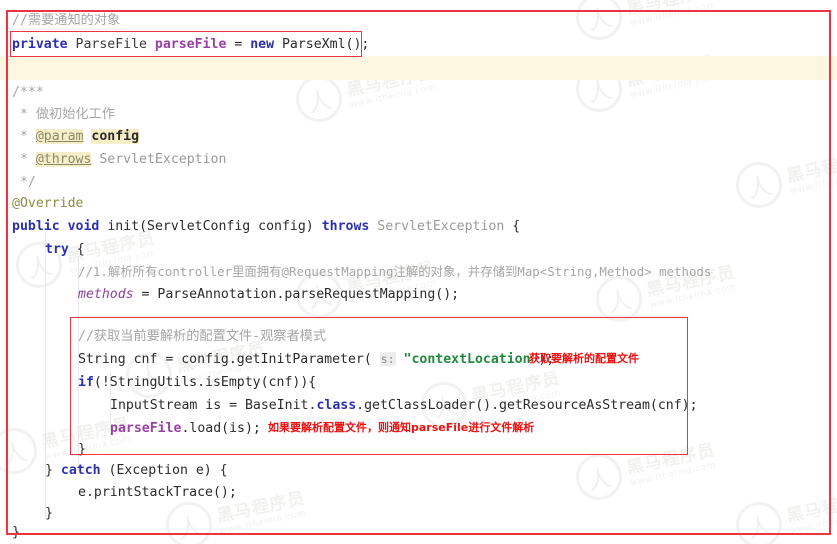  I want to click on code-line: //获取当前要解析的配置文件-观察者模式, so click(202, 337).